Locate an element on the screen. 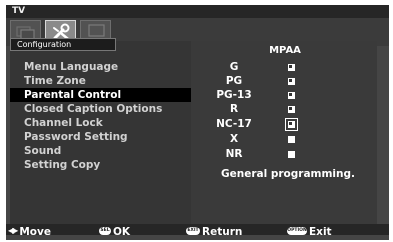  menu-item-channel-lock: Channel Lock is located at coordinates (105, 123).